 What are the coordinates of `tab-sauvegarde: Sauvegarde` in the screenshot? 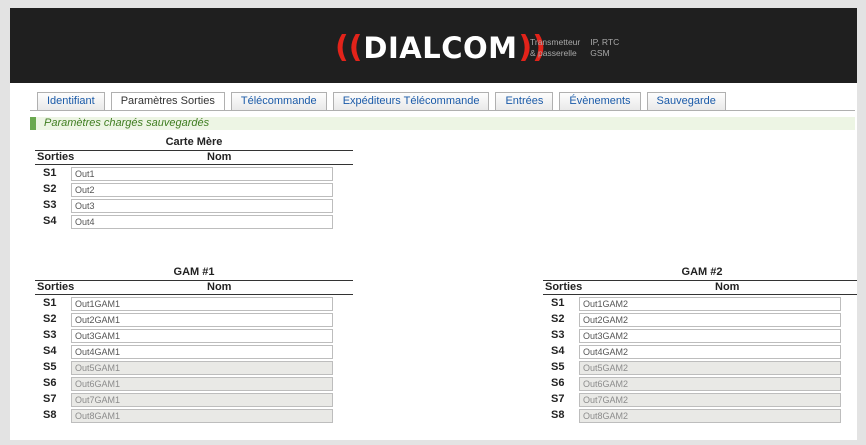 It's located at (686, 101).